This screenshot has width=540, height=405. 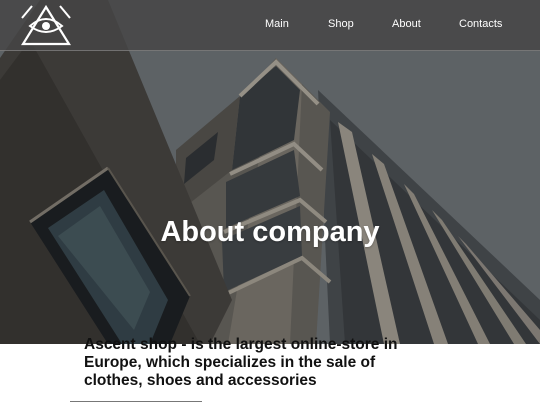 I want to click on section-divider, so click(x=136, y=401).